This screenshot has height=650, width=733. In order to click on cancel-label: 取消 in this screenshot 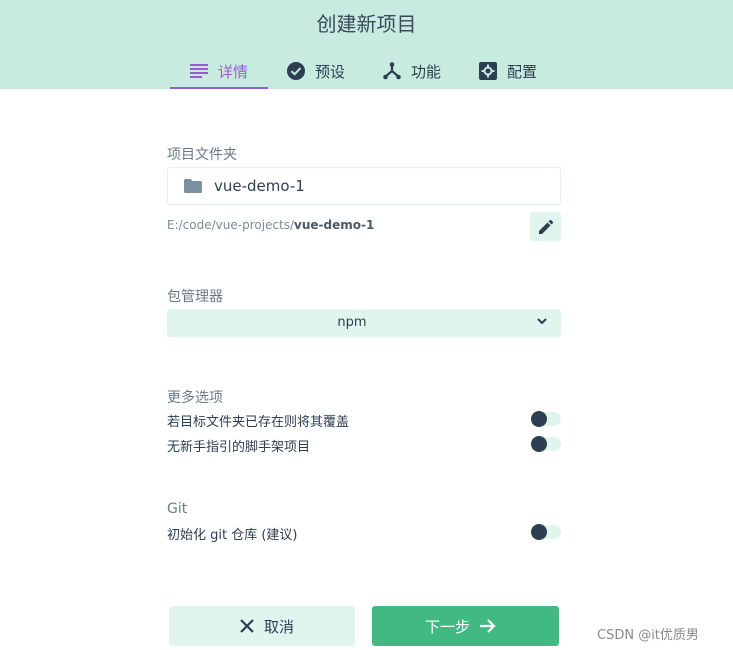, I will do `click(278, 626)`.